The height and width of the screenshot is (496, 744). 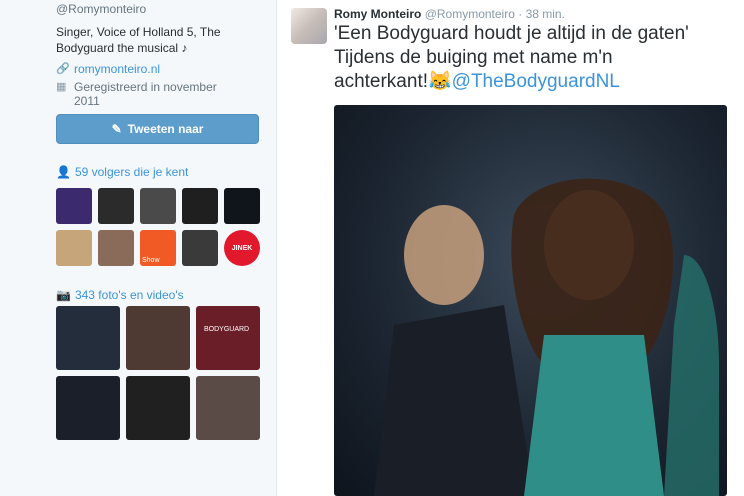 What do you see at coordinates (309, 26) in the screenshot?
I see `tweet-author-avatar` at bounding box center [309, 26].